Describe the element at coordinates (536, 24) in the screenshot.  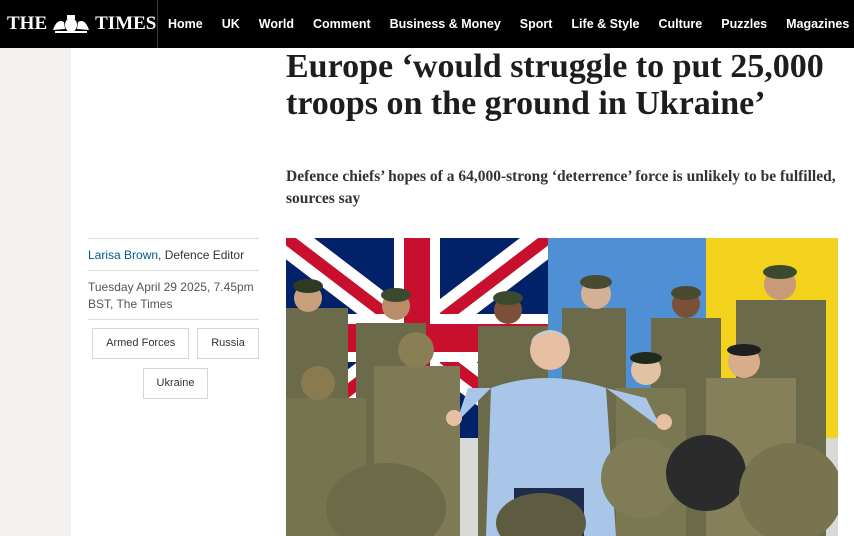
I see `nav-sport: Sport` at that location.